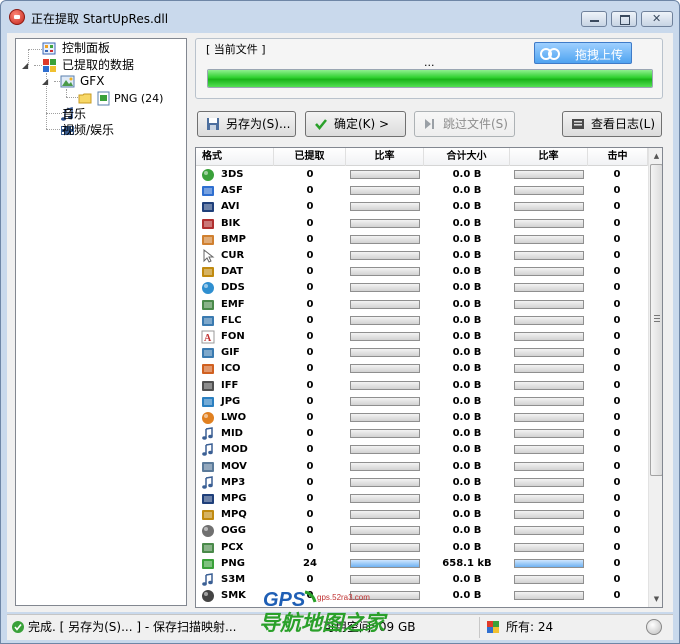  What do you see at coordinates (657, 19) in the screenshot?
I see `close-button` at bounding box center [657, 19].